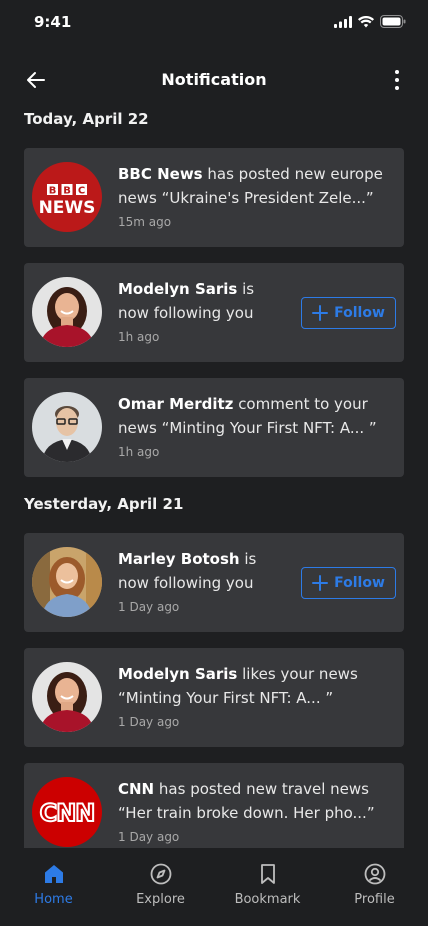 The width and height of the screenshot is (428, 926). What do you see at coordinates (53, 899) in the screenshot?
I see `tab-label: Home` at bounding box center [53, 899].